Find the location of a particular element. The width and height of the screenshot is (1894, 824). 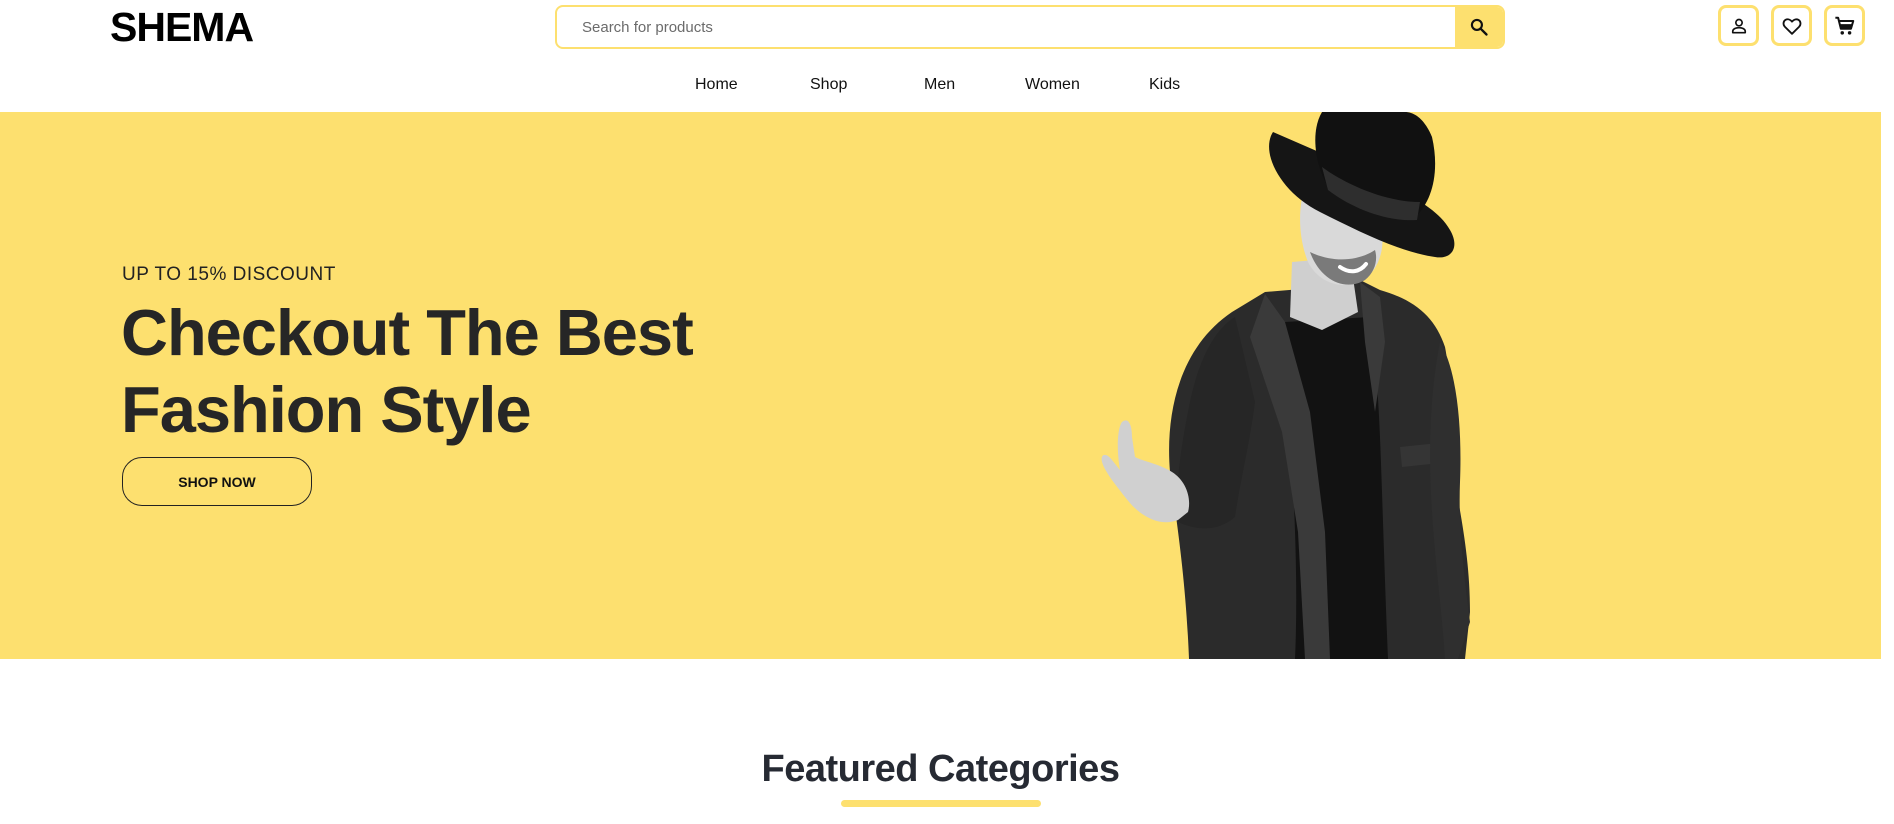

account-button is located at coordinates (1738, 25).